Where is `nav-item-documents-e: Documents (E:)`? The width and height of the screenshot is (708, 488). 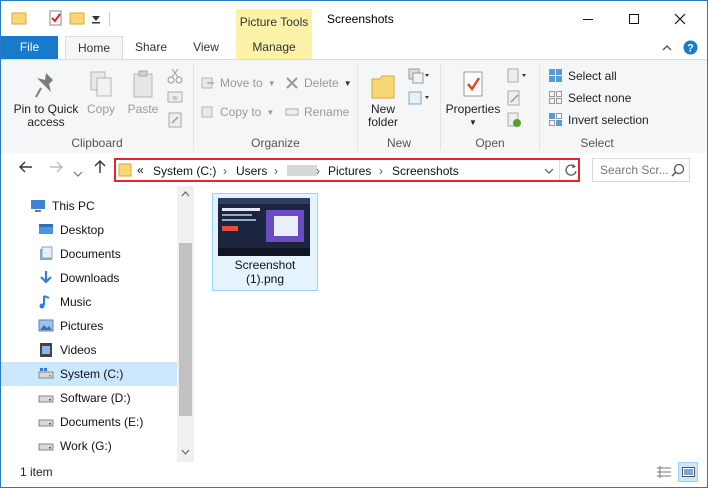 nav-item-documents-e: Documents (E:) is located at coordinates (89, 422).